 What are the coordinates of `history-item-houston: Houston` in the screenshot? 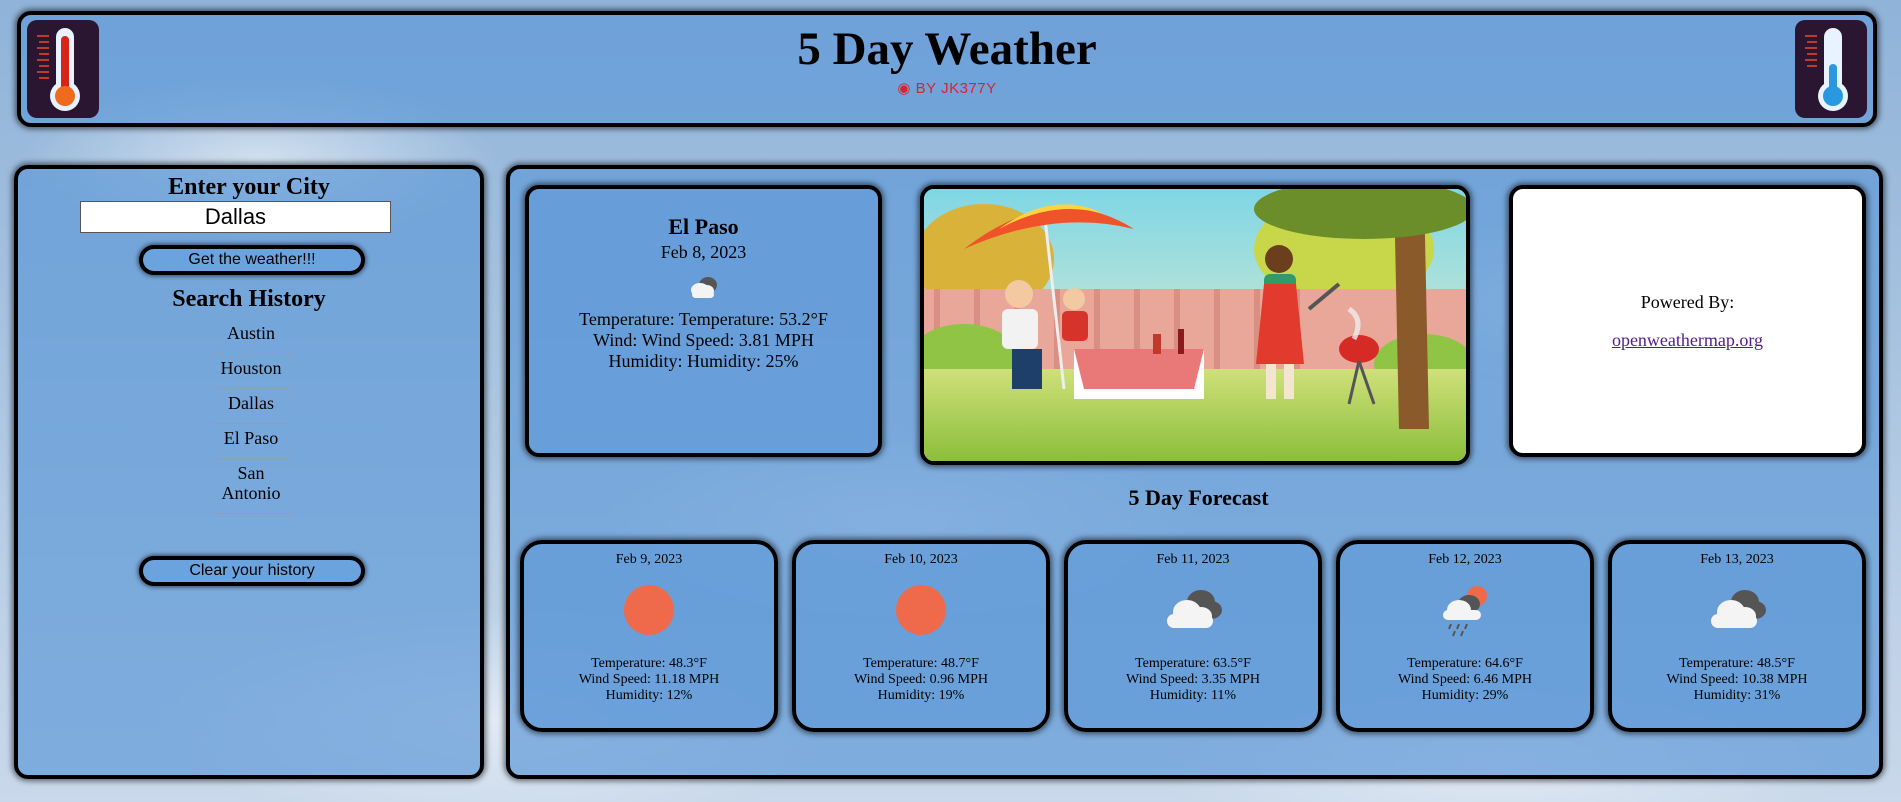 It's located at (251, 371).